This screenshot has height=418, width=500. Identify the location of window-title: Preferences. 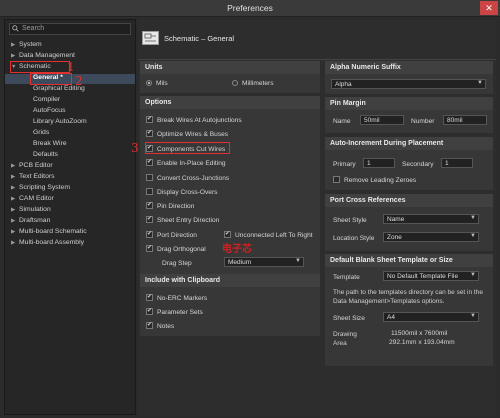
(250, 8).